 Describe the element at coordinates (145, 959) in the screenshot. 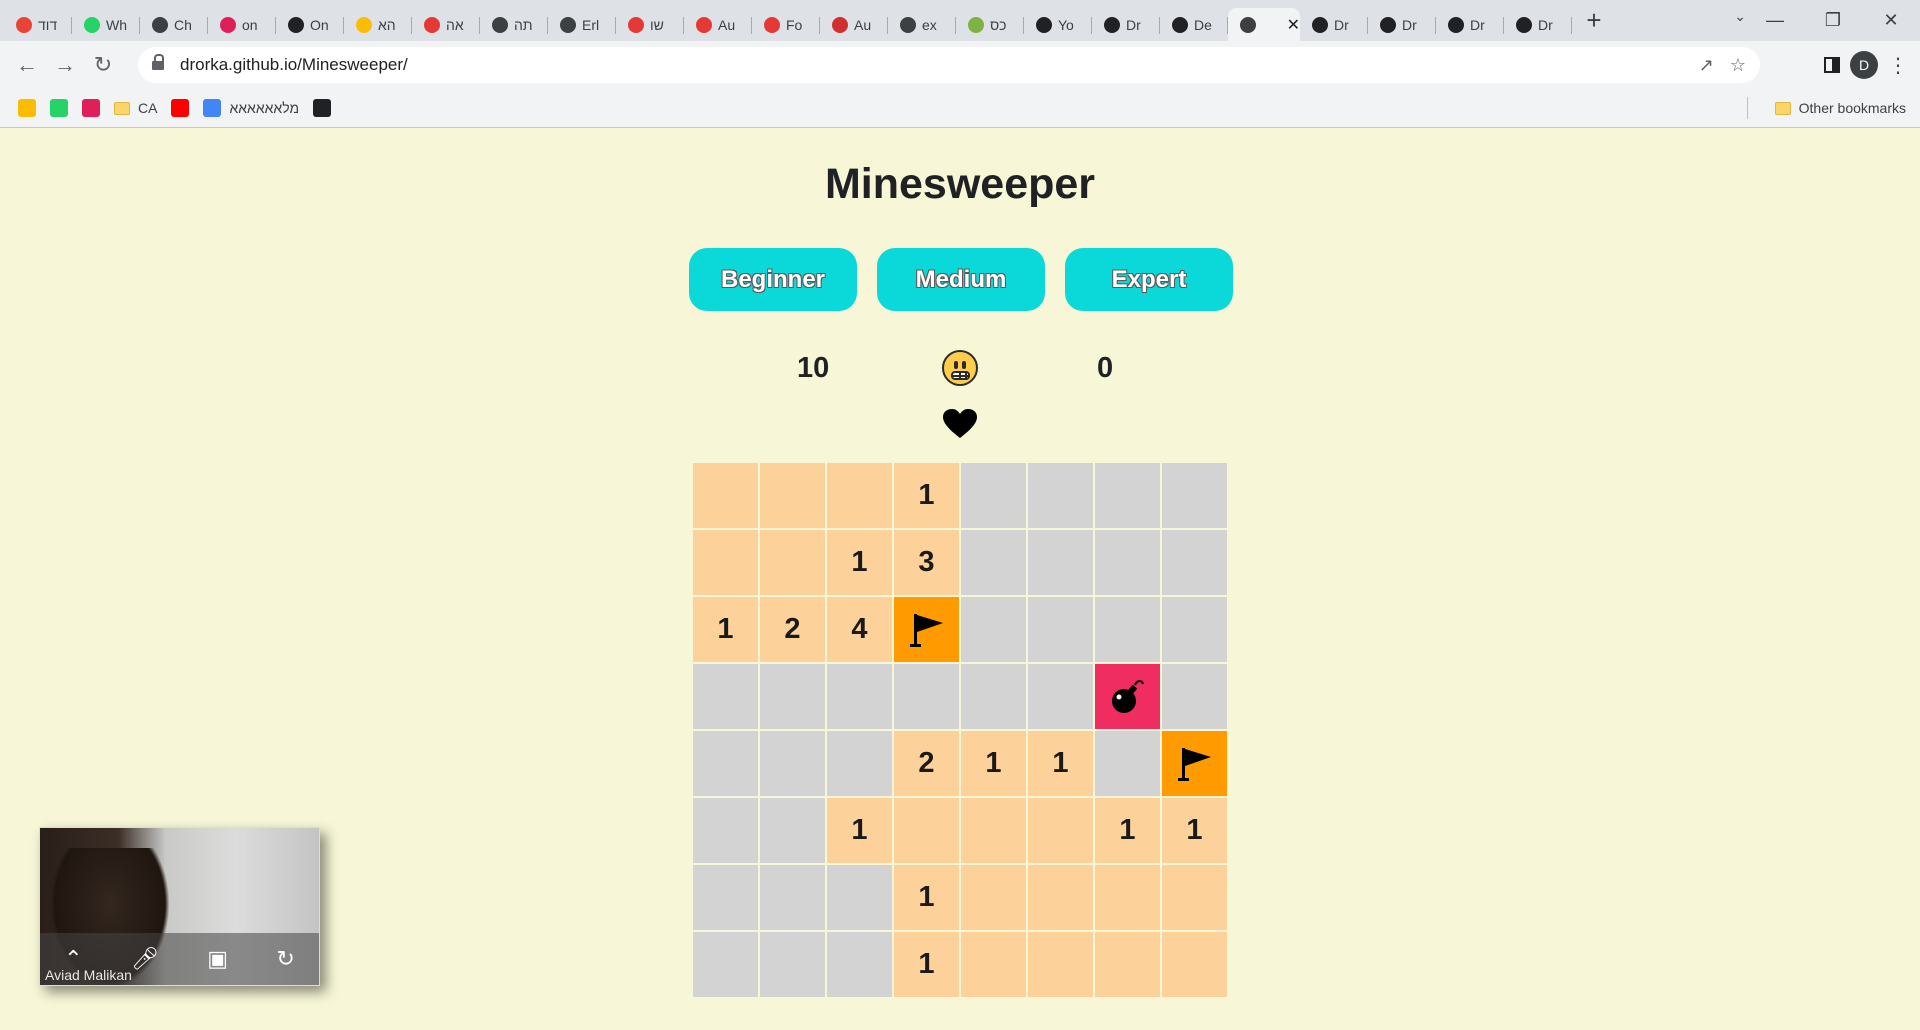

I see `microphone-icon: 🎤︎` at that location.